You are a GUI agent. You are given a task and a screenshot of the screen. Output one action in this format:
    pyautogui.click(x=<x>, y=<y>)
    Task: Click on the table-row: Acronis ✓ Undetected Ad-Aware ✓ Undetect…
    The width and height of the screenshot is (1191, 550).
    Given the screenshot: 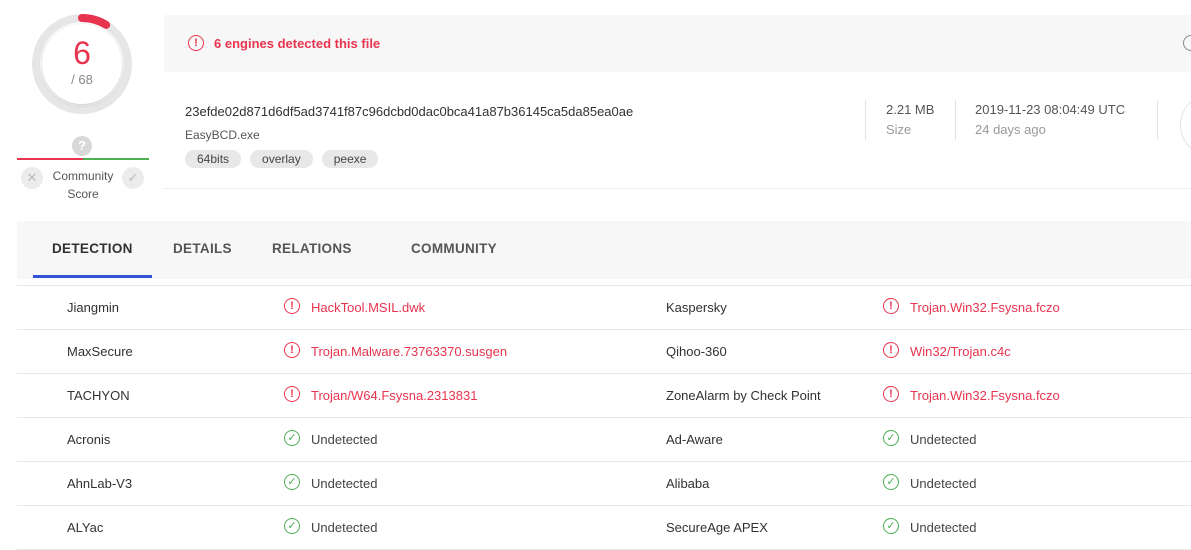 What is the action you would take?
    pyautogui.click(x=604, y=440)
    